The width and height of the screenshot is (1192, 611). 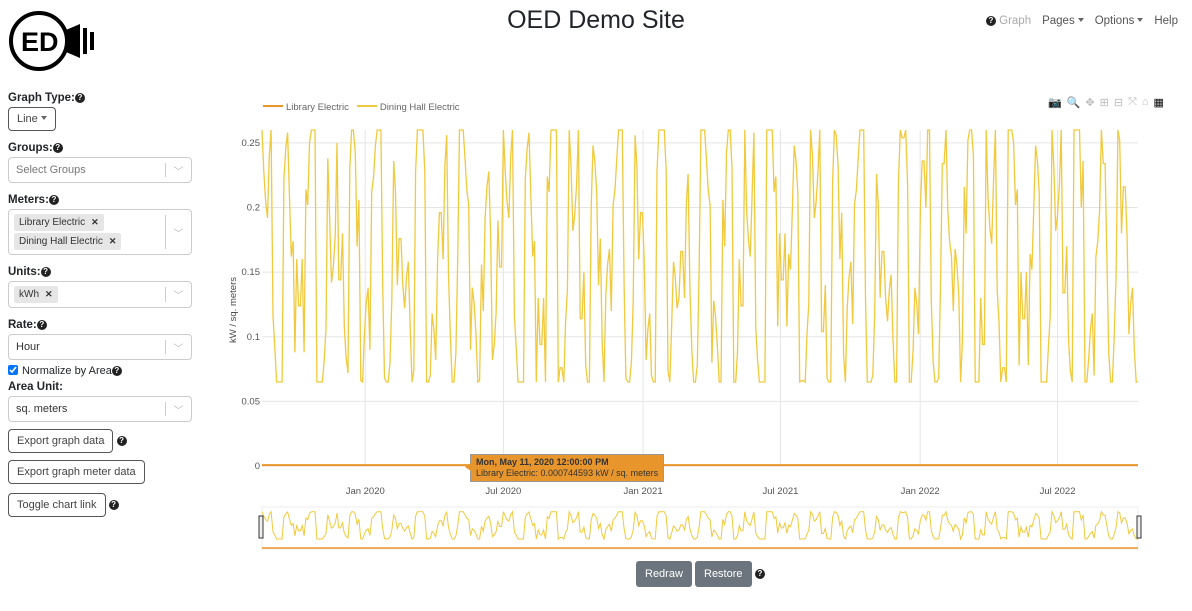 What do you see at coordinates (1058, 491) in the screenshot?
I see `x-tick-label: Jul 2022` at bounding box center [1058, 491].